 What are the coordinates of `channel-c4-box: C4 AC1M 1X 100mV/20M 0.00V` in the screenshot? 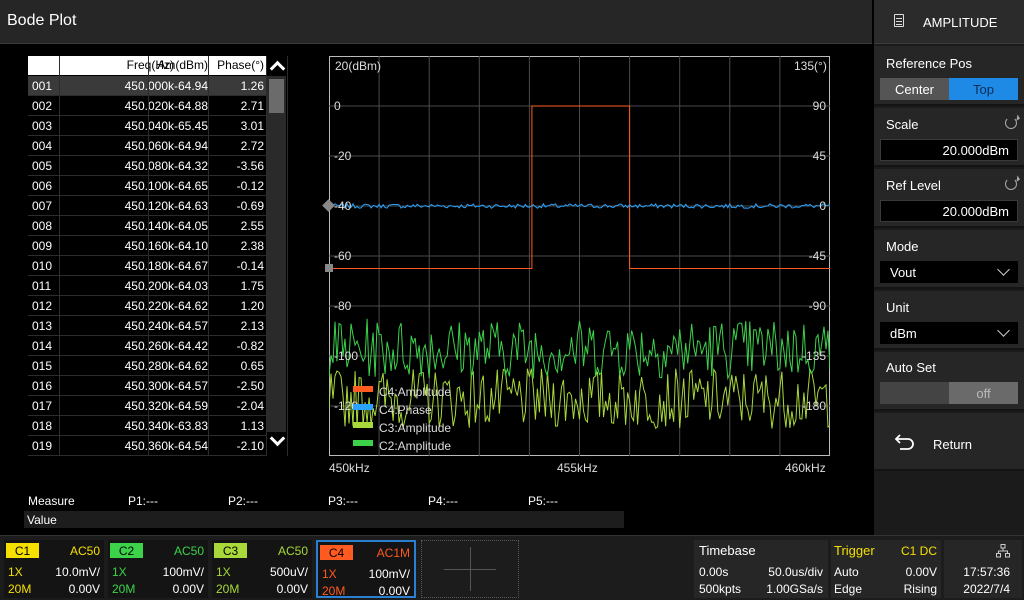 It's located at (366, 569).